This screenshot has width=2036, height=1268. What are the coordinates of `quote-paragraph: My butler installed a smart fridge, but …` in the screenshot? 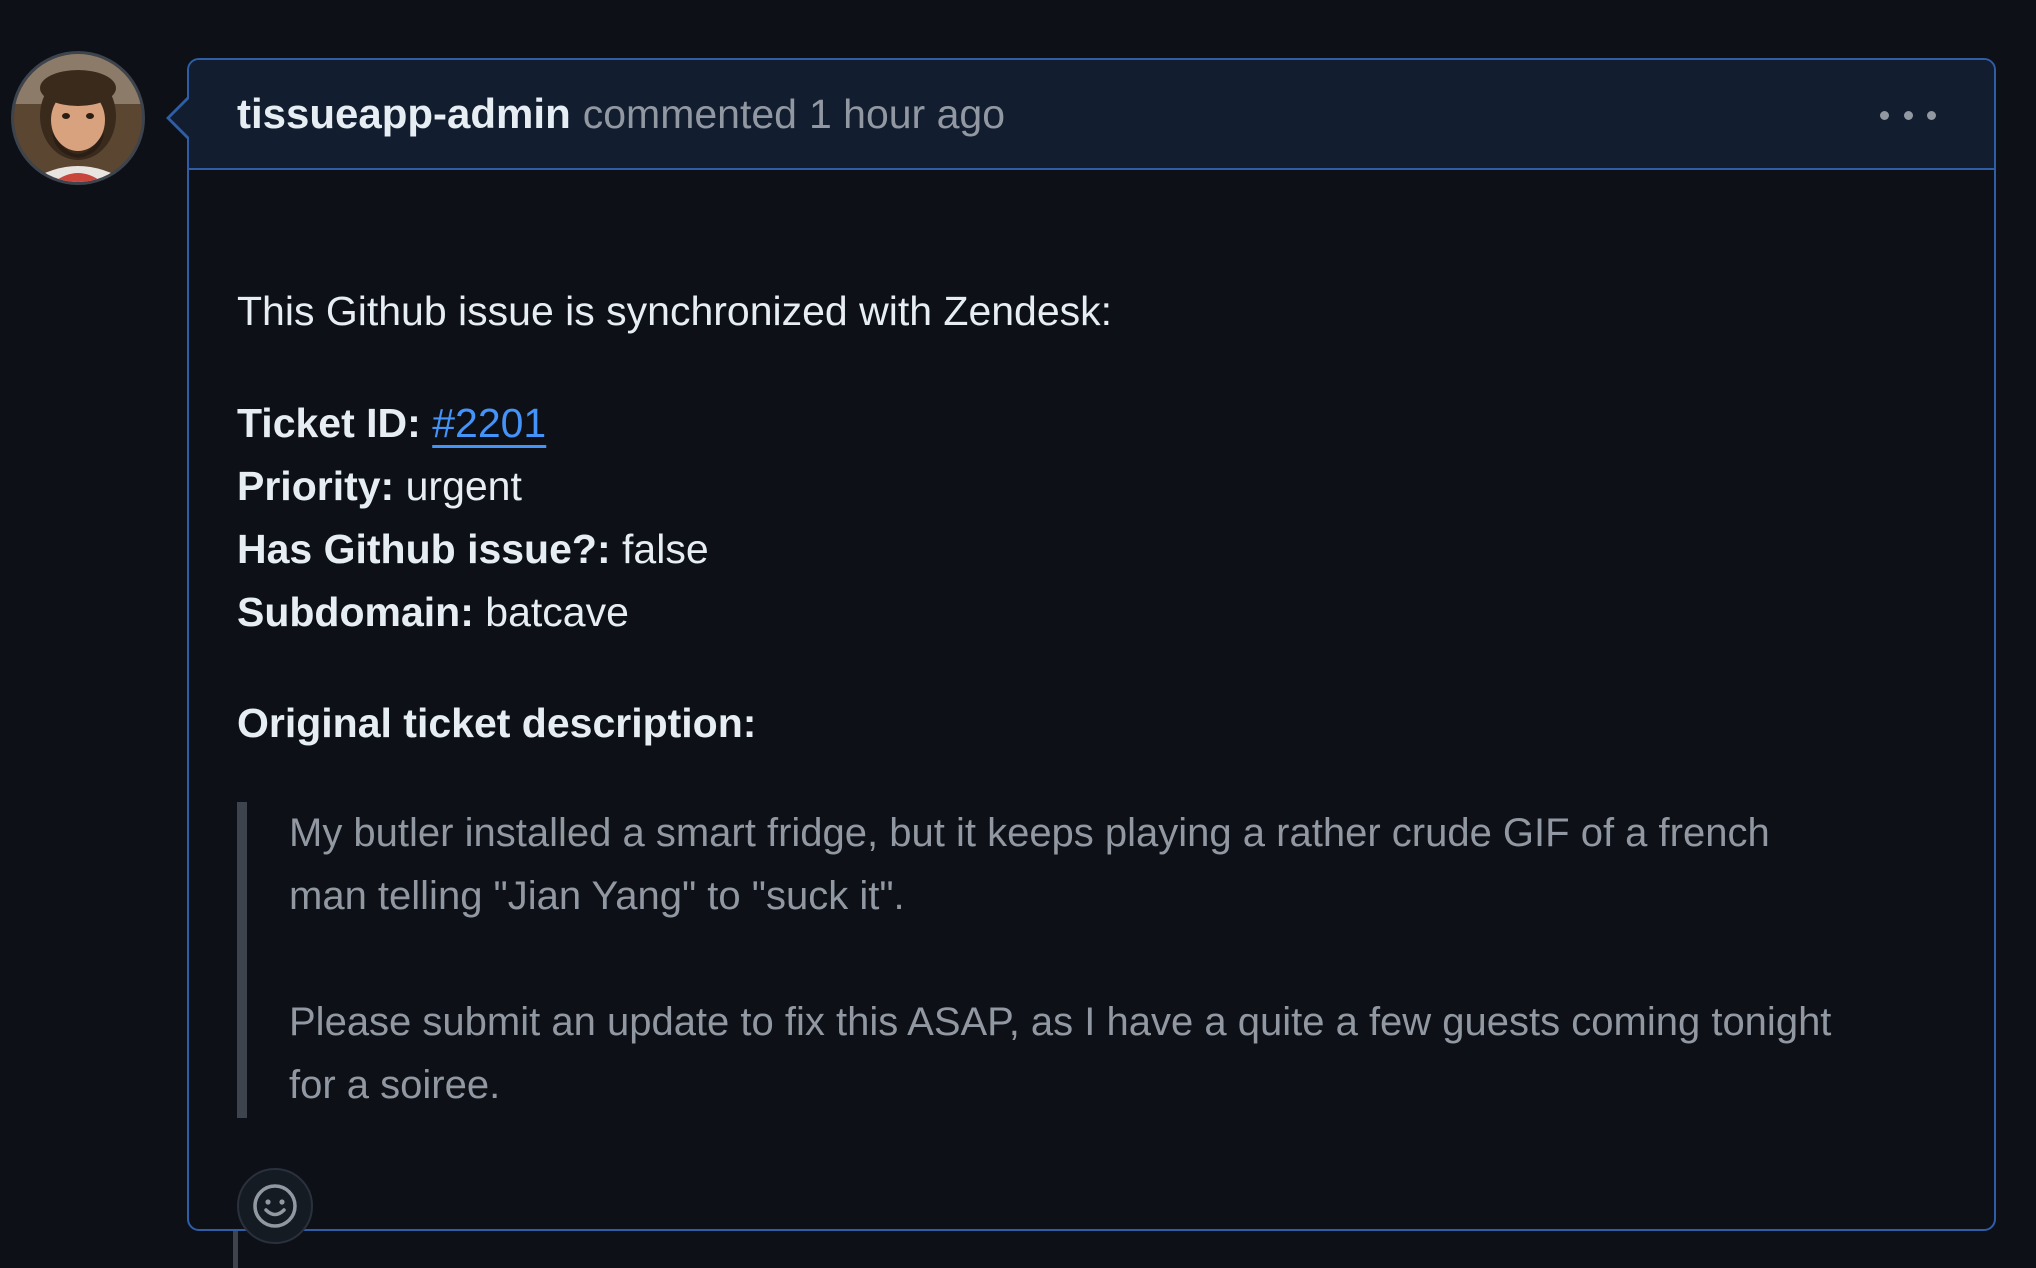 It's located at (1029, 864).